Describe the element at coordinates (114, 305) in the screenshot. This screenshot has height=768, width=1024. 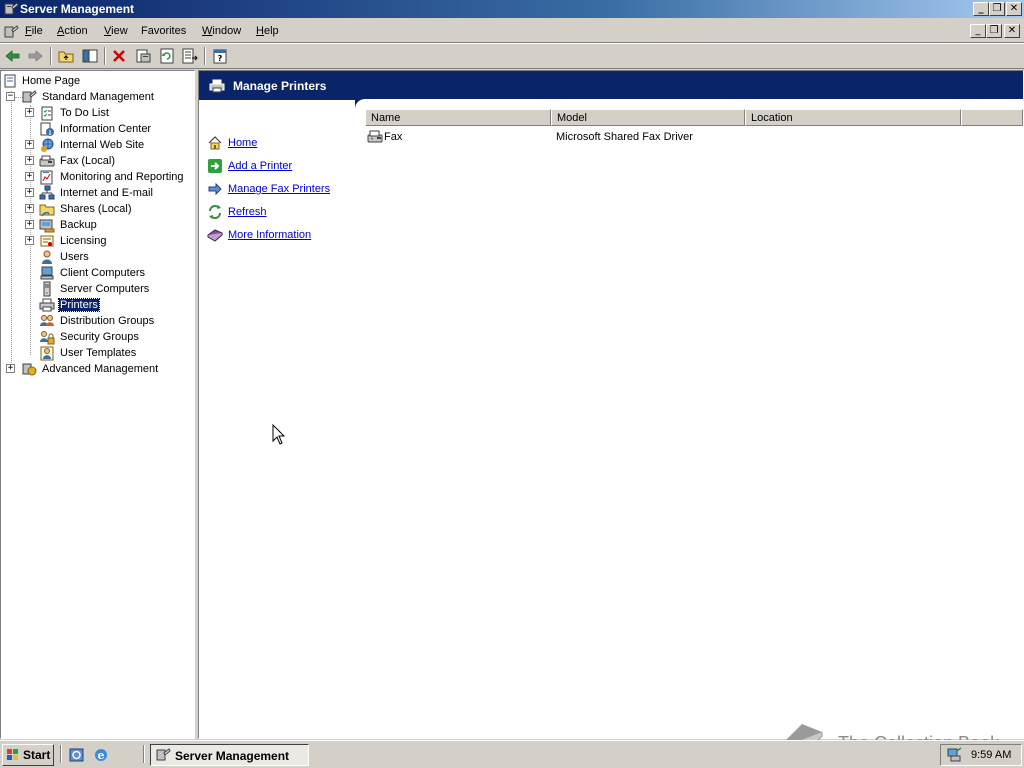
I see `tree-item-printers: Printers` at that location.